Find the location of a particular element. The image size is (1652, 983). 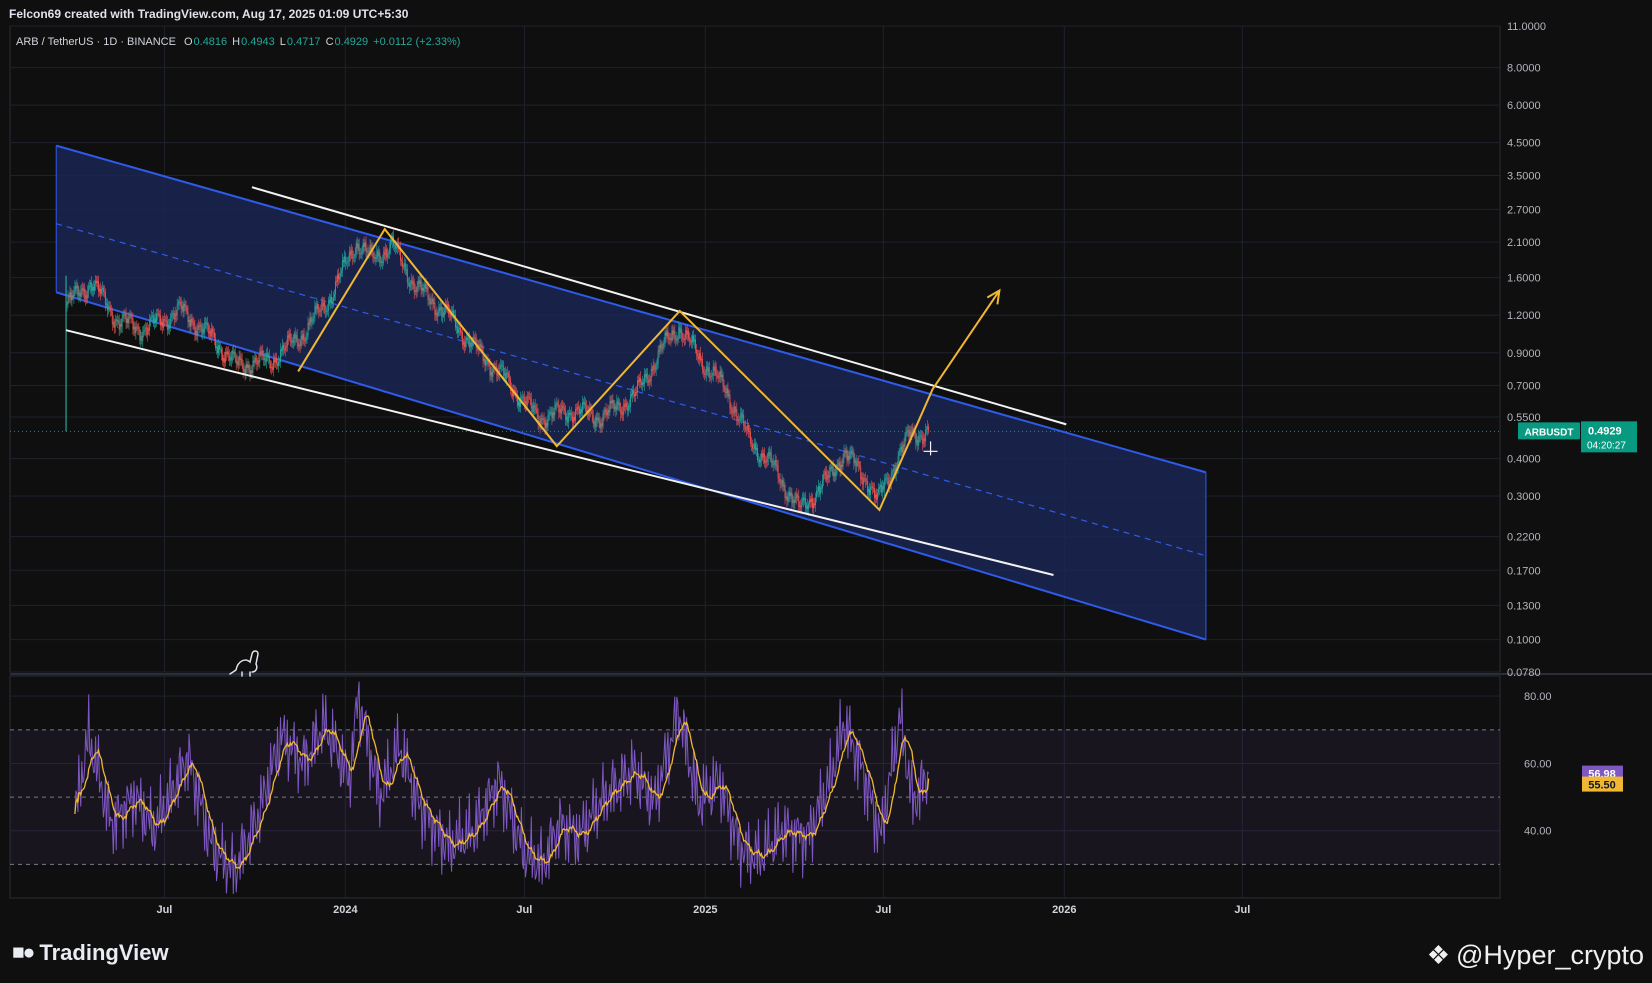

price-axis-tick-label: 0.2200 is located at coordinates (1524, 538).